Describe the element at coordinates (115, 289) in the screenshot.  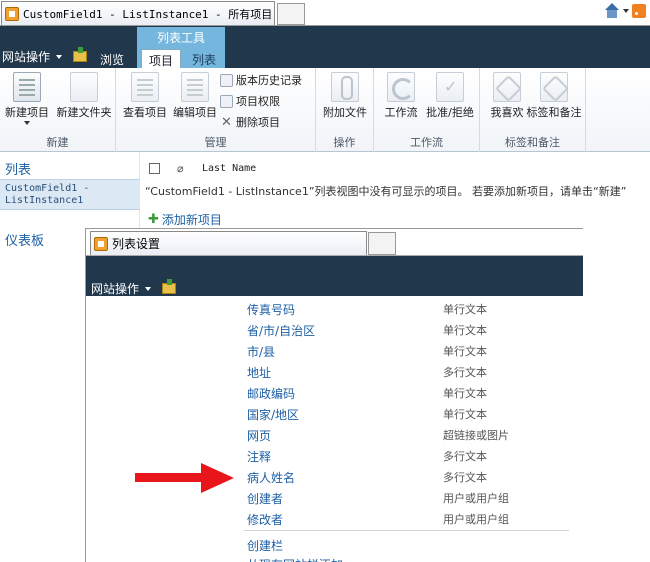
I see `overlay-site-actions-label: 网站操作` at that location.